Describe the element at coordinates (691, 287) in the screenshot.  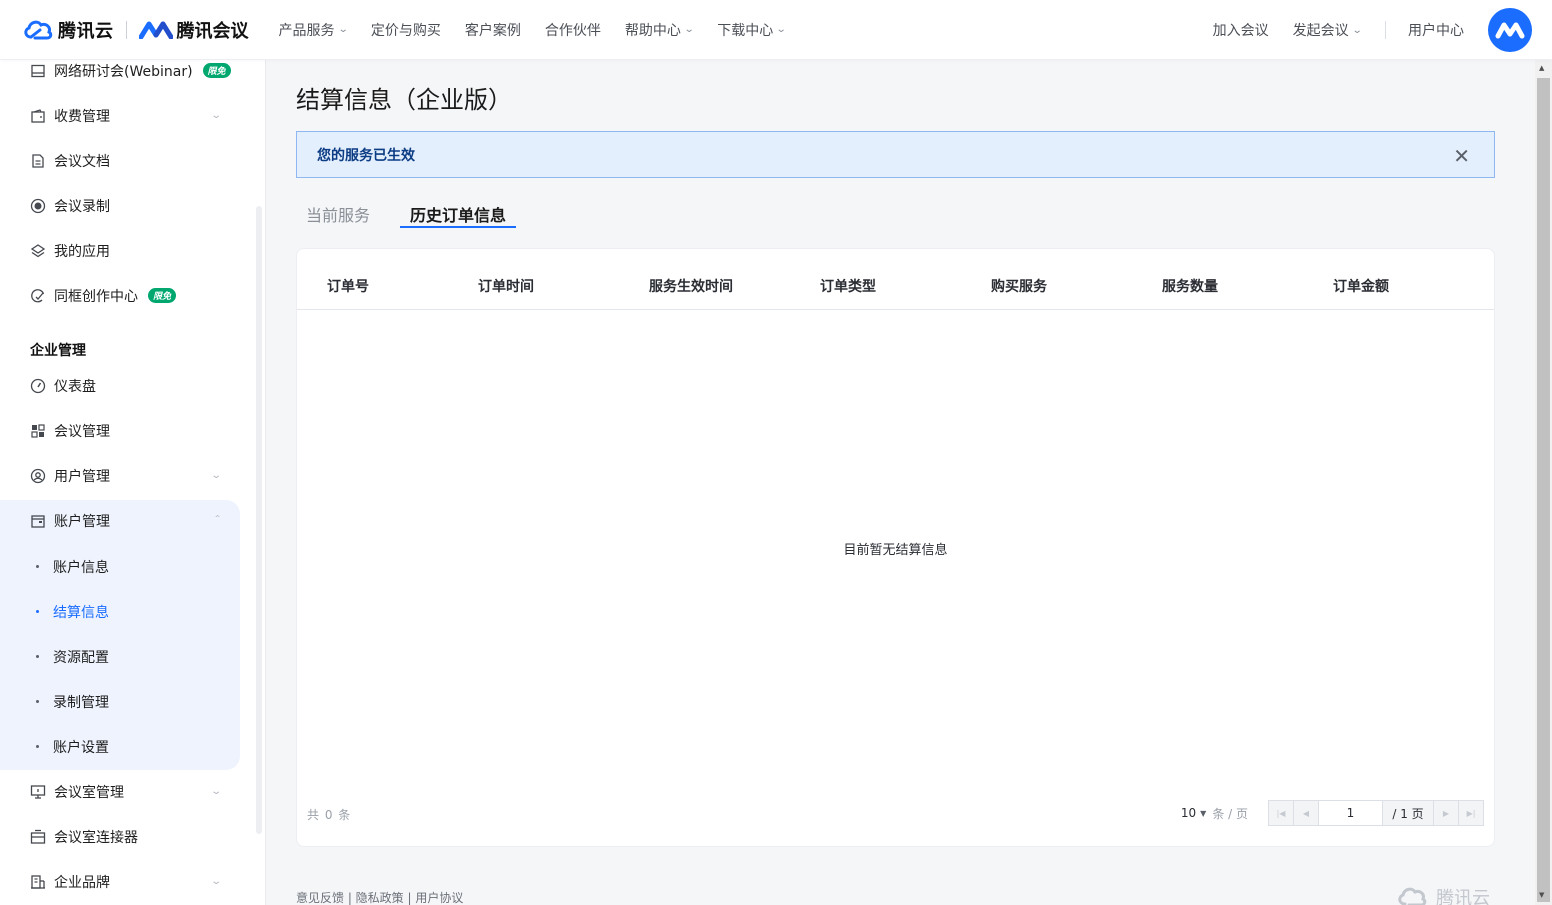
I see `column-header-effective-time: 服务生效时间` at that location.